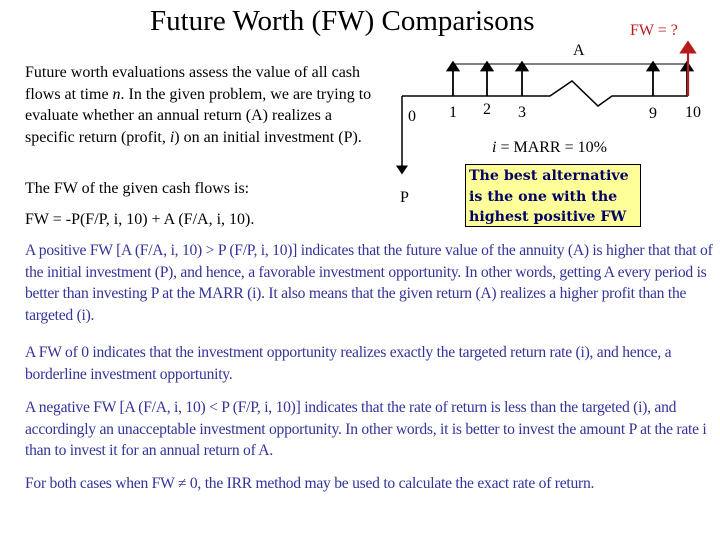 The height and width of the screenshot is (540, 720). What do you see at coordinates (487, 109) in the screenshot?
I see `period-label: 2` at bounding box center [487, 109].